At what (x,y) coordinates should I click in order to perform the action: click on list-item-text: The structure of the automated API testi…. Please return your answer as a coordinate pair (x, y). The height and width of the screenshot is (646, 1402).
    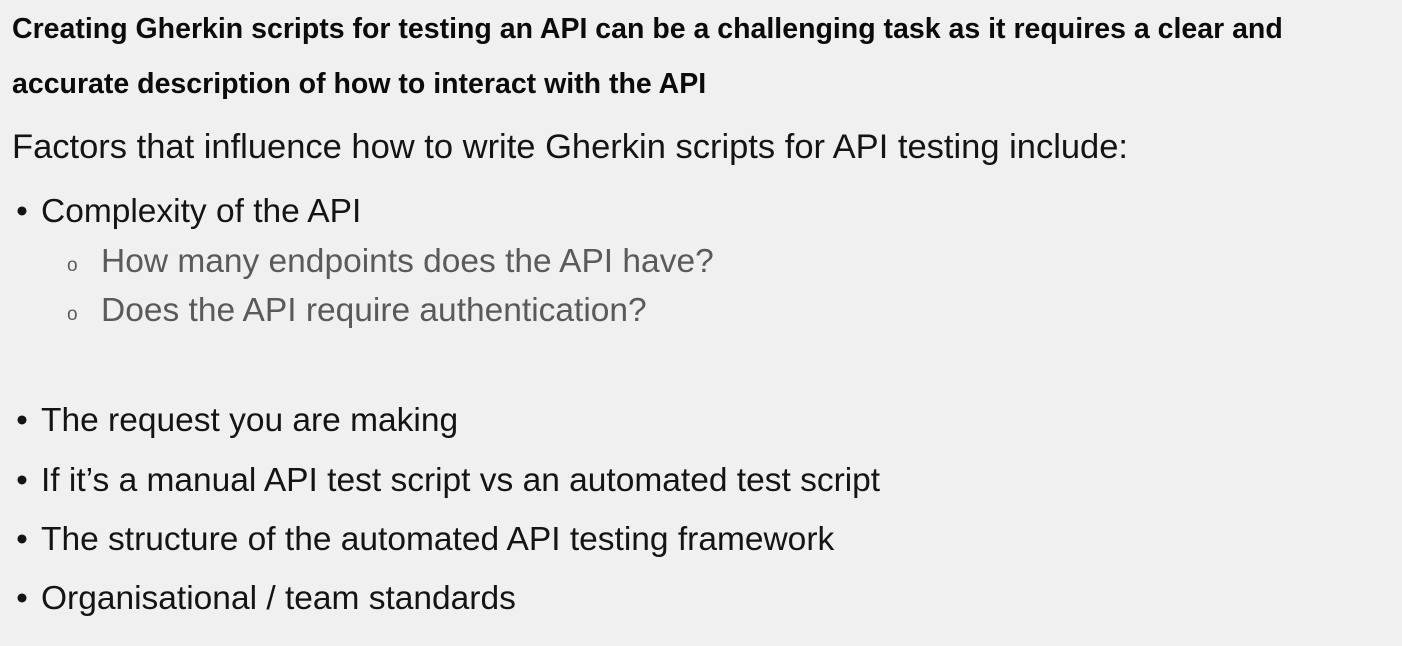
    Looking at the image, I should click on (438, 539).